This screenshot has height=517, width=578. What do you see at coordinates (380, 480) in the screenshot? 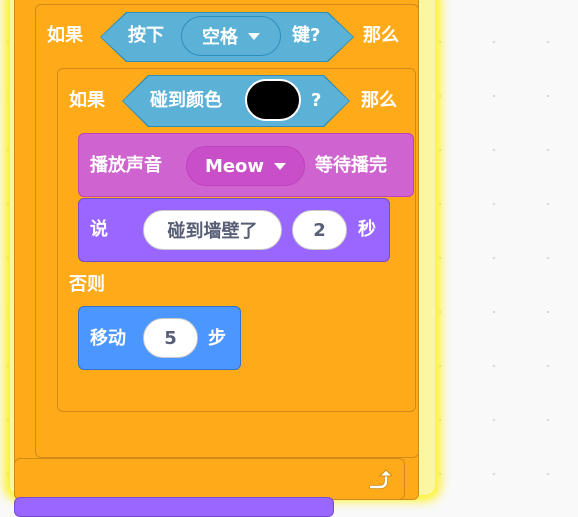
I see `loop-arrow-icon` at bounding box center [380, 480].